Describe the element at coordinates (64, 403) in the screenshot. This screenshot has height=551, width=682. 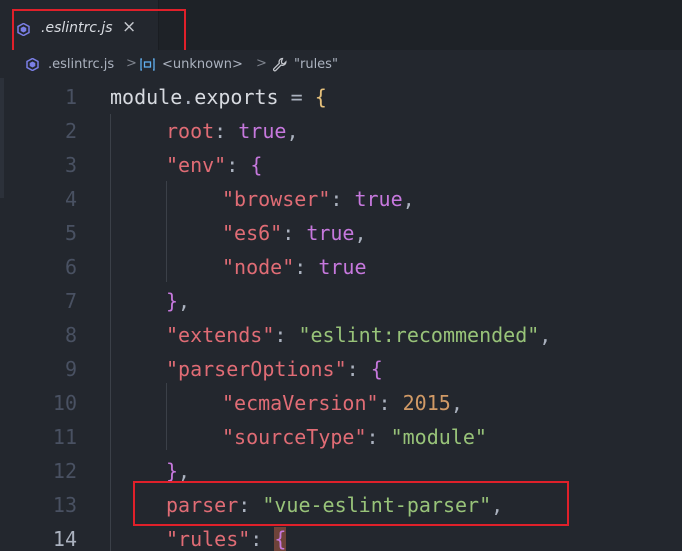
I see `line-number: 10` at that location.